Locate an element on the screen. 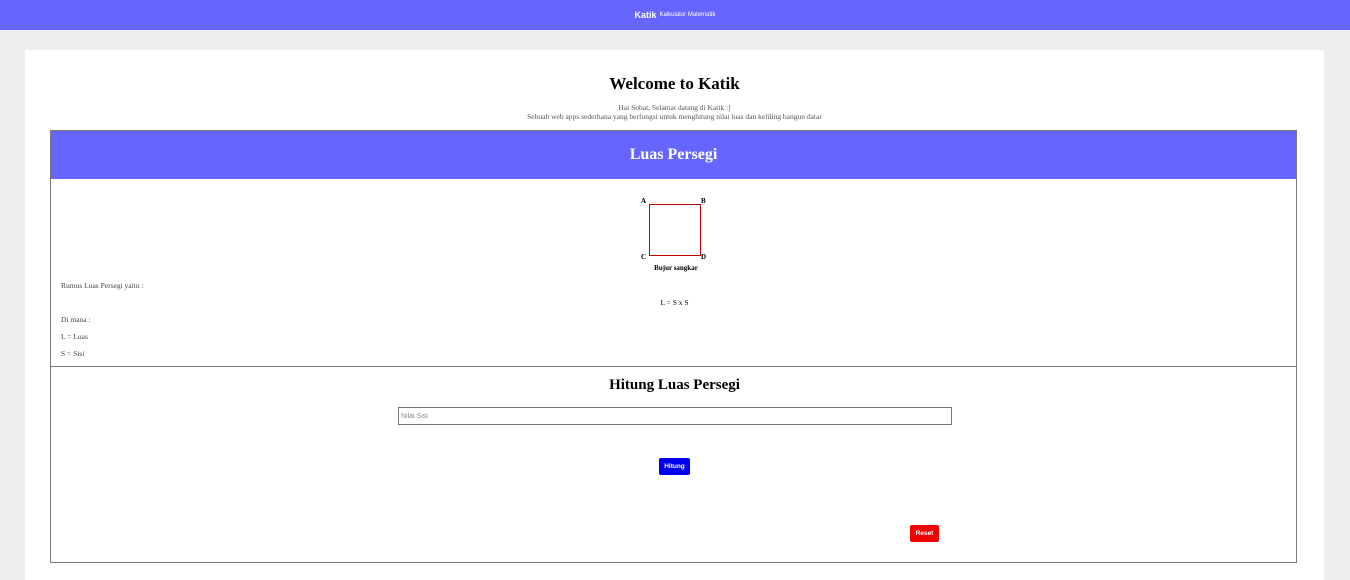 The width and height of the screenshot is (1350, 580). square-shape is located at coordinates (675, 230).